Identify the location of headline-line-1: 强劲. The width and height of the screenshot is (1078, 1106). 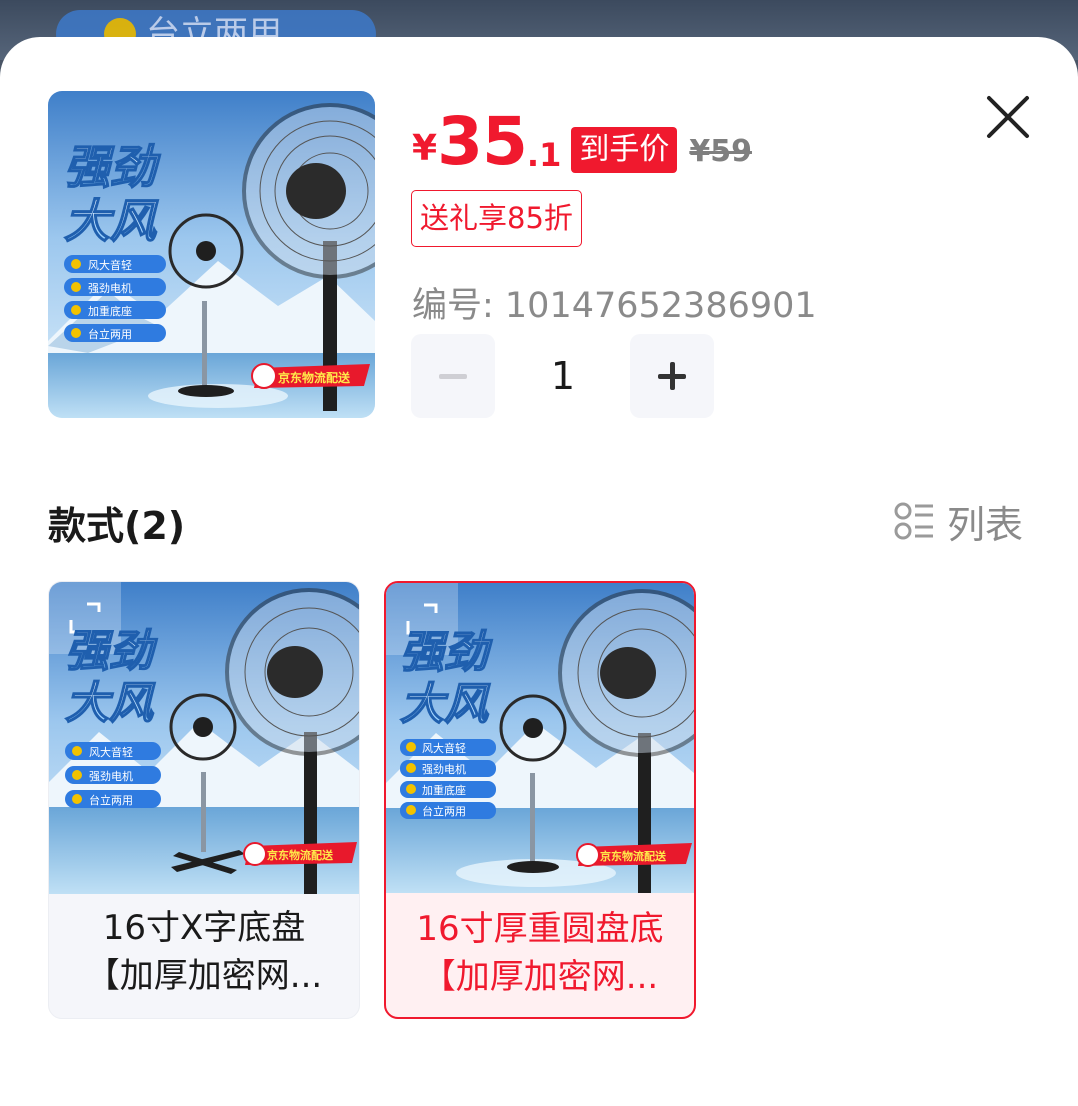
(112, 167).